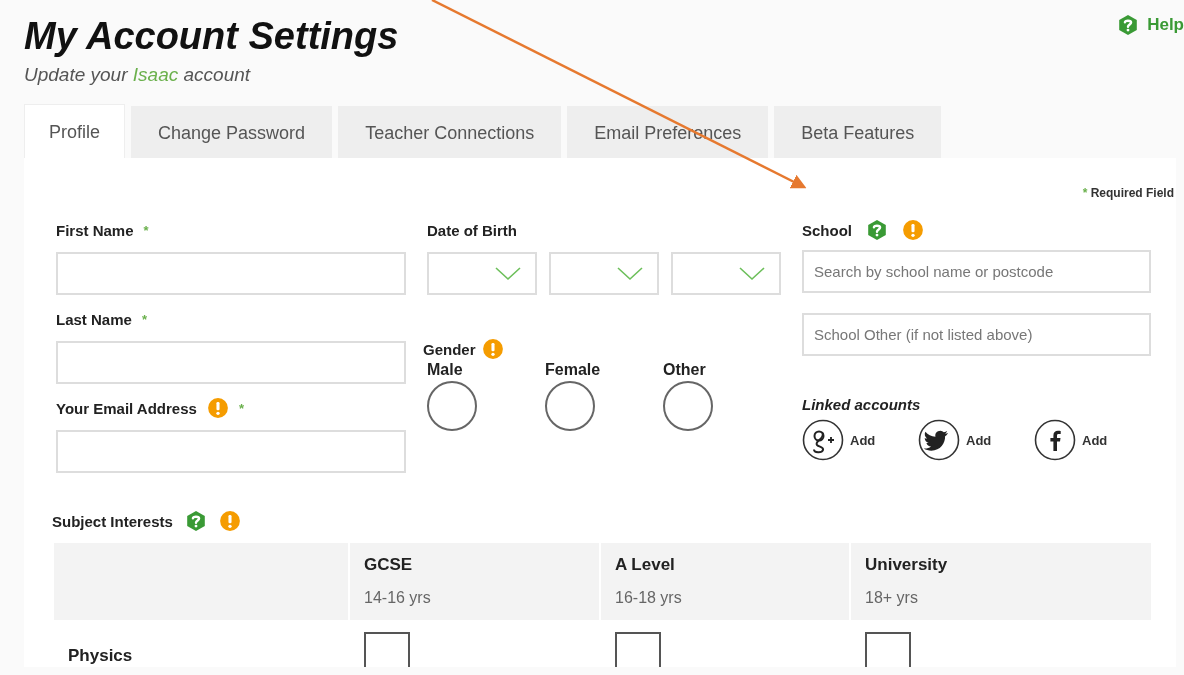 This screenshot has width=1184, height=675. Describe the element at coordinates (75, 131) in the screenshot. I see `tab: Profile` at that location.